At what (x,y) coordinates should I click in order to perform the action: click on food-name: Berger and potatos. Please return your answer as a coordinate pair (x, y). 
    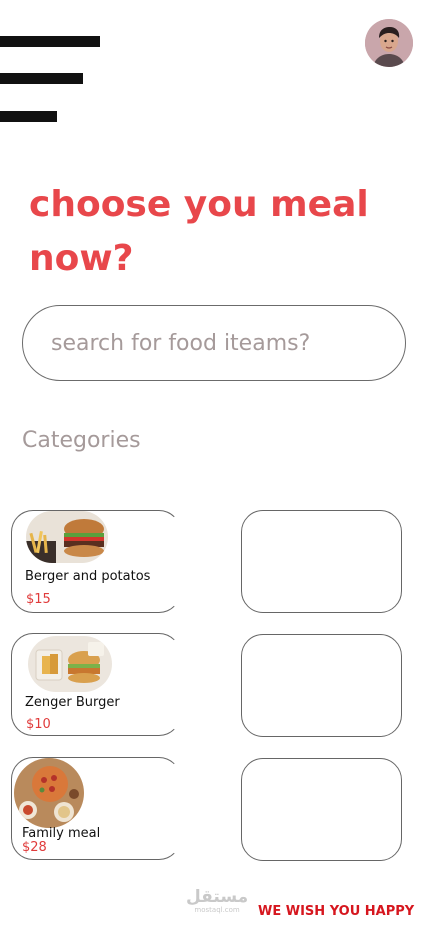
    Looking at the image, I should click on (88, 576).